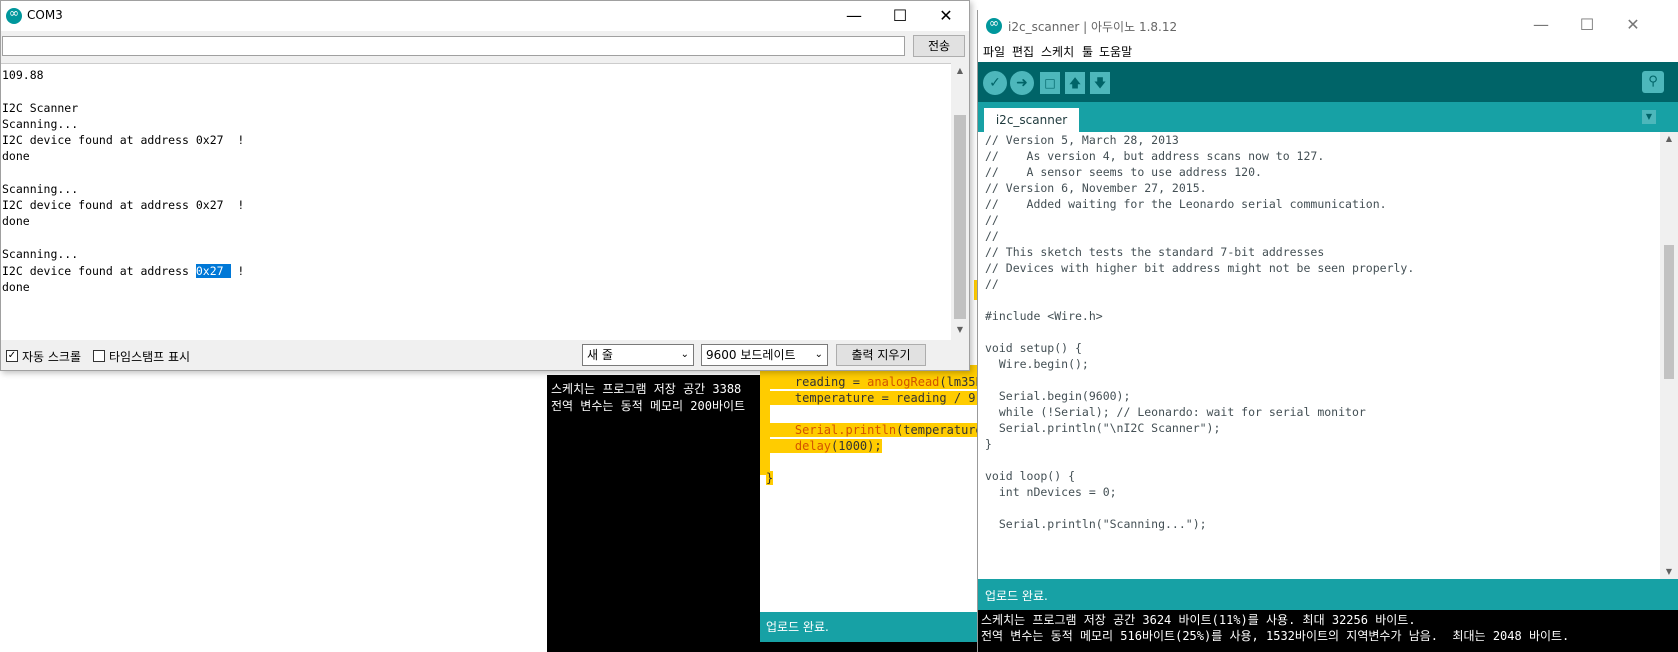 Image resolution: width=1678 pixels, height=652 pixels. Describe the element at coordinates (1016, 596) in the screenshot. I see `status-text: 업로드 완료.` at that location.